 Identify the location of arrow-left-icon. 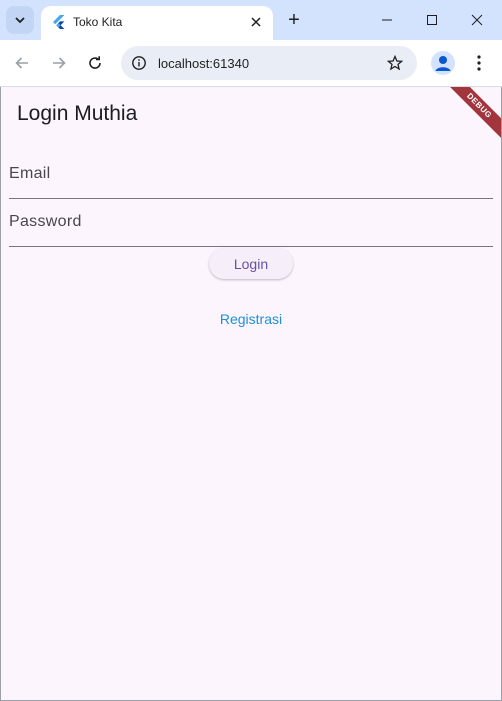
(21, 63).